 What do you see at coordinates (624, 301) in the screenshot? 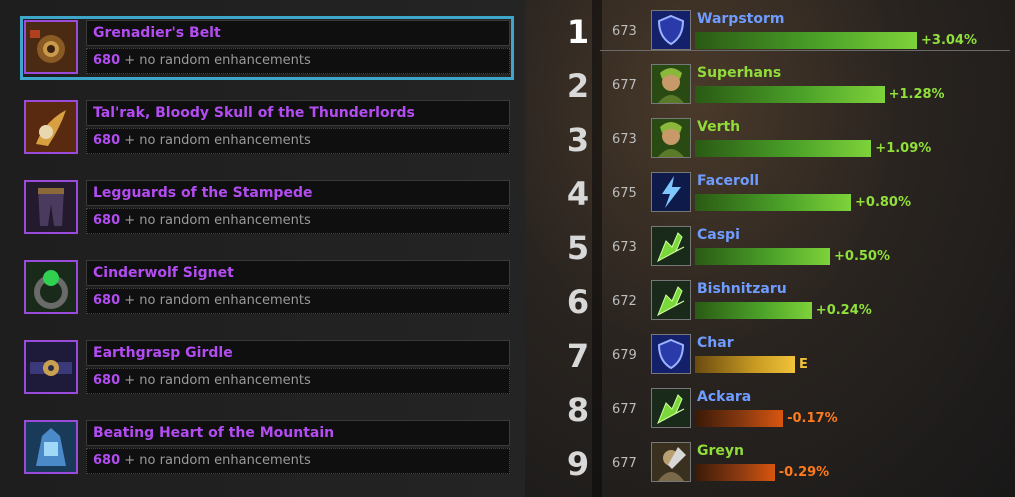
I see `player-item-level: 672` at bounding box center [624, 301].